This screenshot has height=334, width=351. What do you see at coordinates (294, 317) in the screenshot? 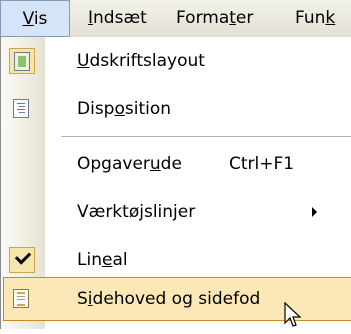
I see `mouse-cursor-icon` at bounding box center [294, 317].